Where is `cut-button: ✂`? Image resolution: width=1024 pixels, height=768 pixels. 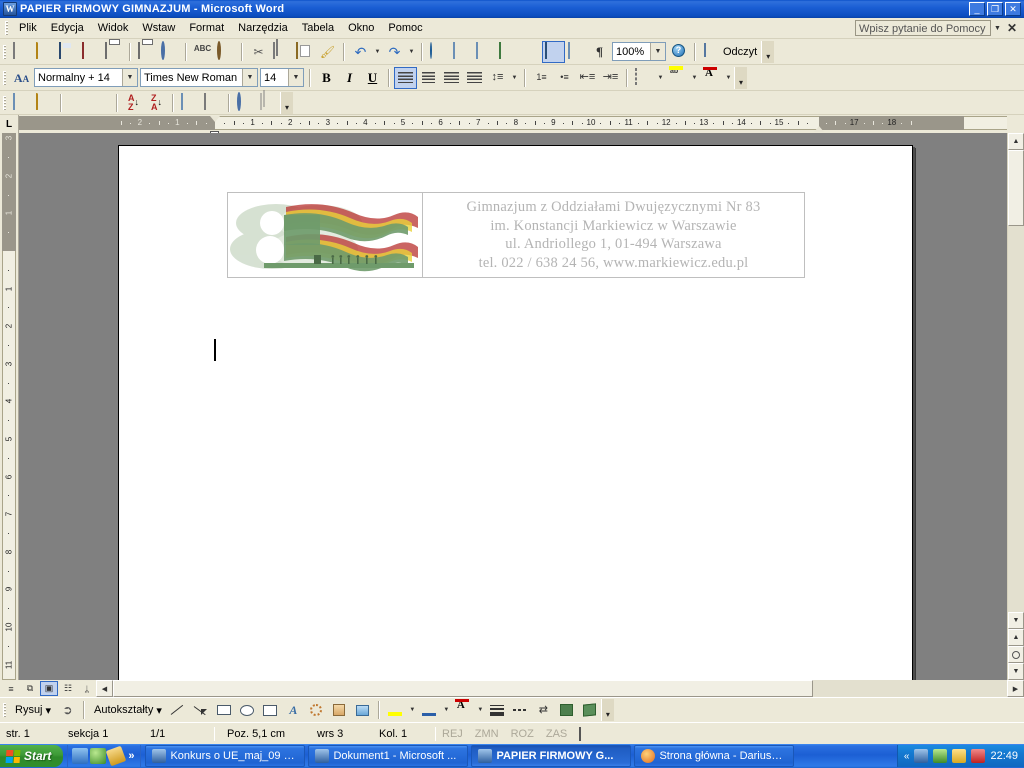 cut-button: ✂ is located at coordinates (258, 52).